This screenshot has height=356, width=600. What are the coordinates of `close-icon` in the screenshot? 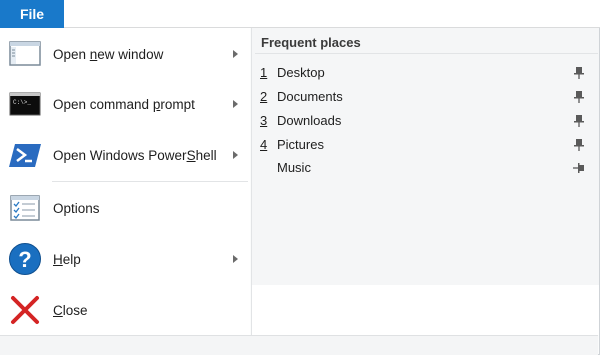 It's located at (25, 310).